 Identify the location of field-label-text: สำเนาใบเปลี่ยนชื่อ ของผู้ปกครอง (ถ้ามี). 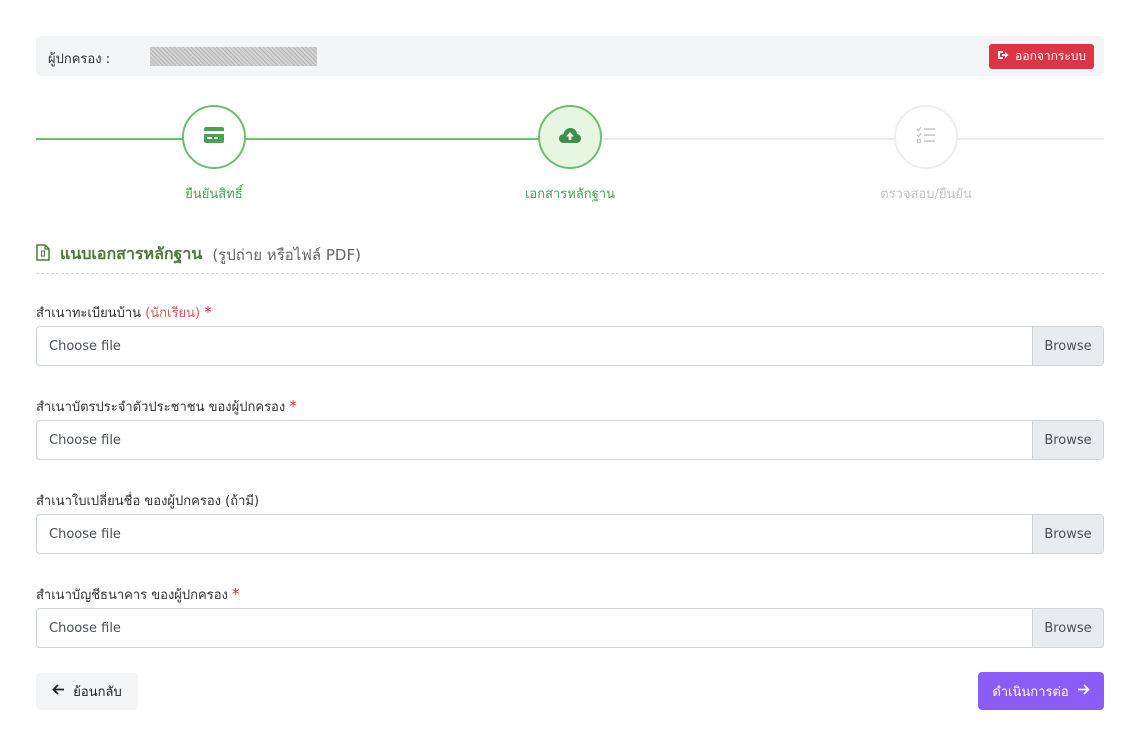
(148, 501).